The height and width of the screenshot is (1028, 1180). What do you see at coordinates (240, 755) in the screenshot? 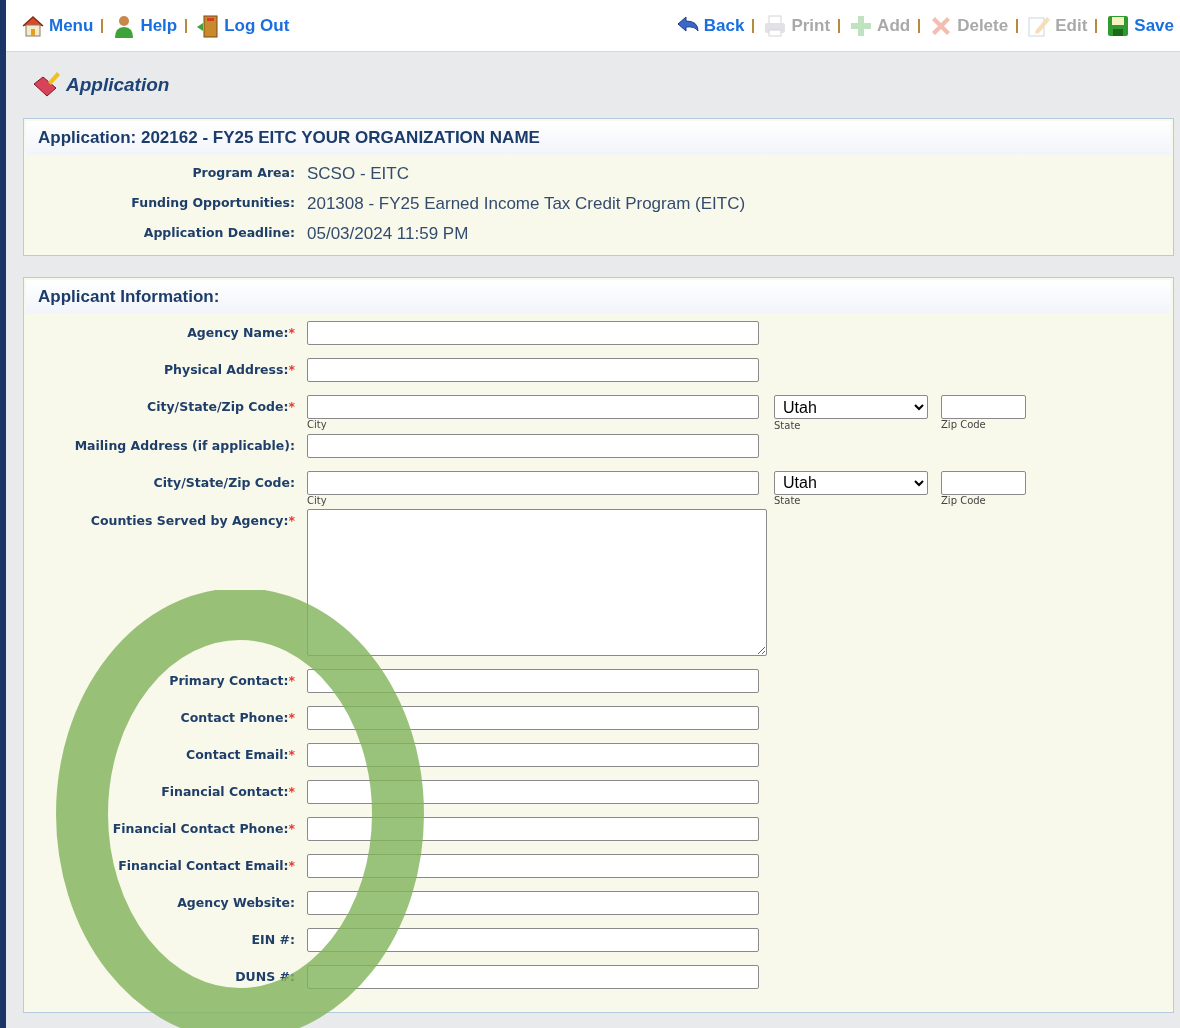
I see `field-label: Contact Email:*` at bounding box center [240, 755].